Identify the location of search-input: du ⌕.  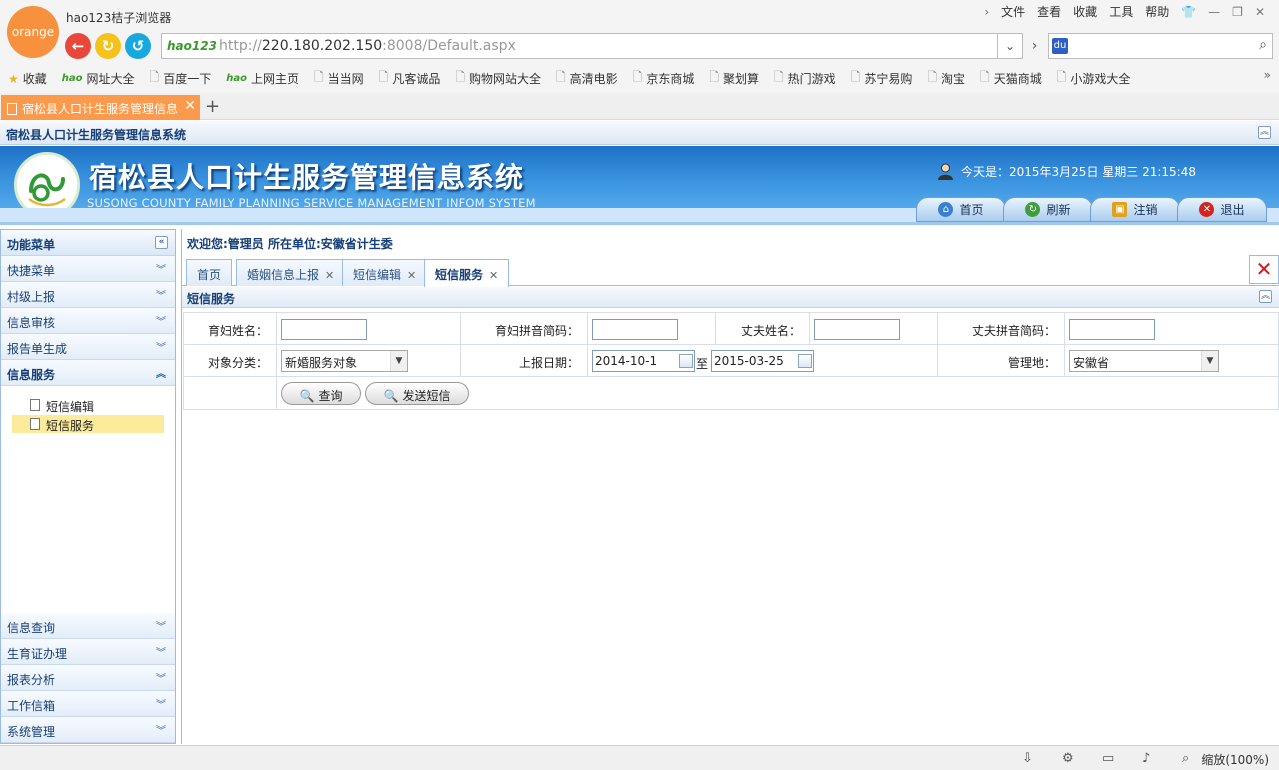
(1160, 46).